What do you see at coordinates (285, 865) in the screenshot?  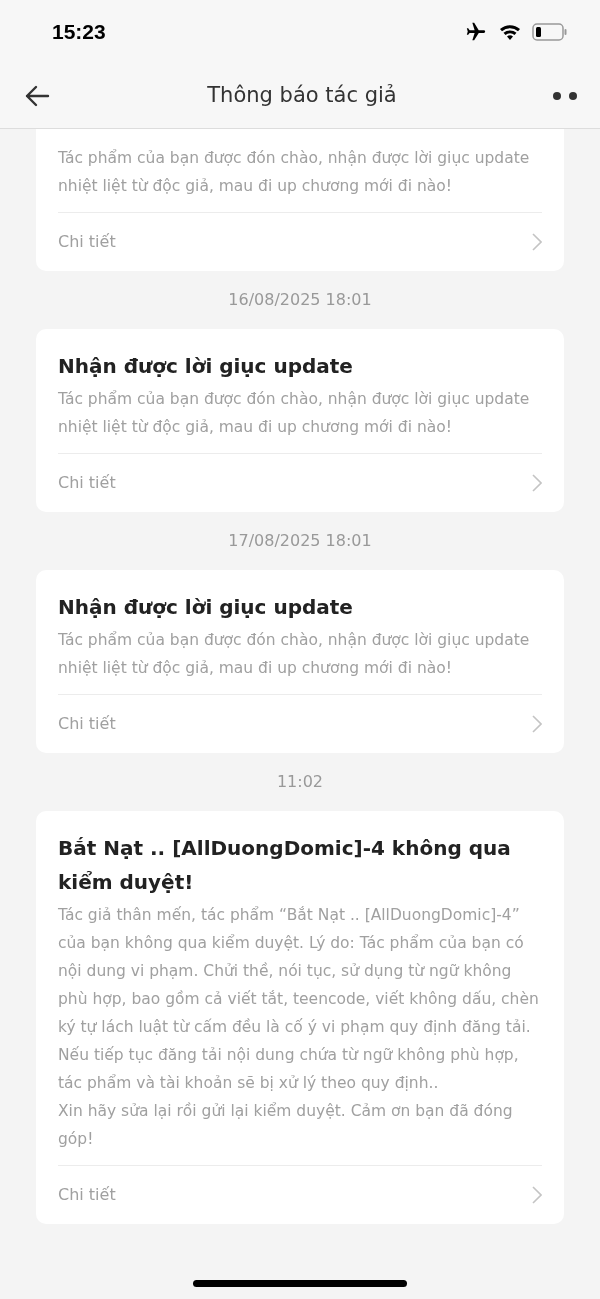 I see `notification-title: Bắt Nạt .. [AllDuongDomic]-4 không qua kiểm duyệt!` at bounding box center [285, 865].